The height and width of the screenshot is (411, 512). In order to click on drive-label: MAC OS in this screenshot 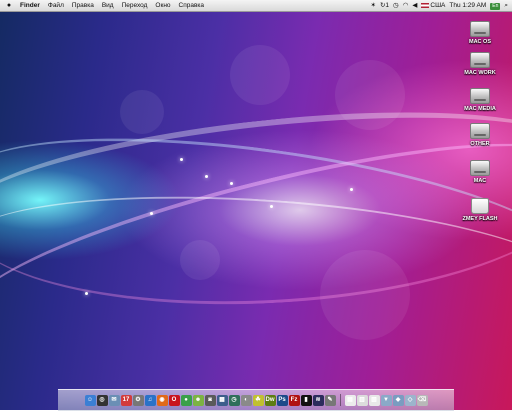, I will do `click(480, 42)`.